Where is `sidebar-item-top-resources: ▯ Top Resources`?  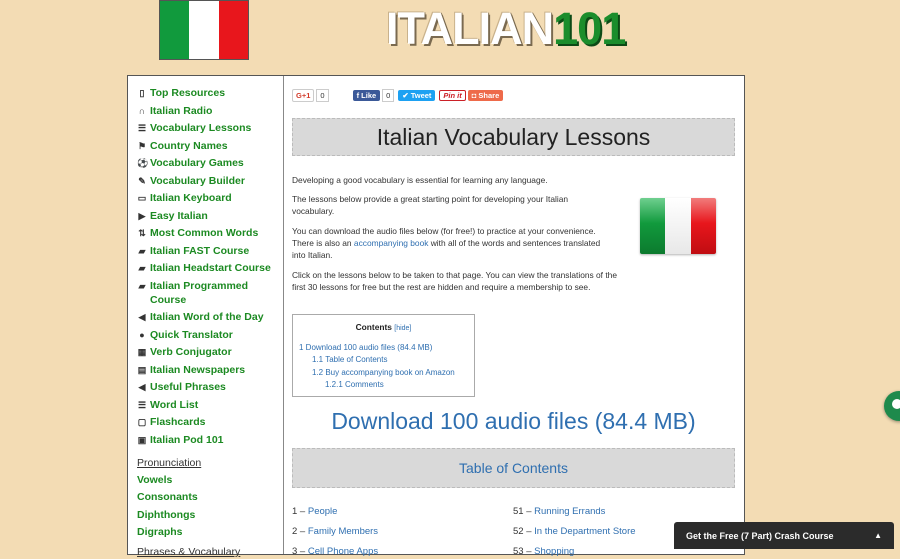
sidebar-item-top-resources: ▯ Top Resources is located at coordinates (205, 93).